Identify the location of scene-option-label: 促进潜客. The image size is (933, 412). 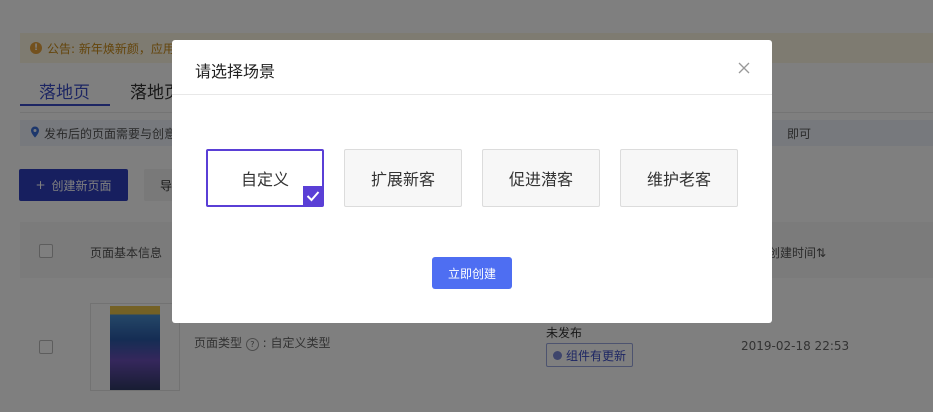
(540, 179).